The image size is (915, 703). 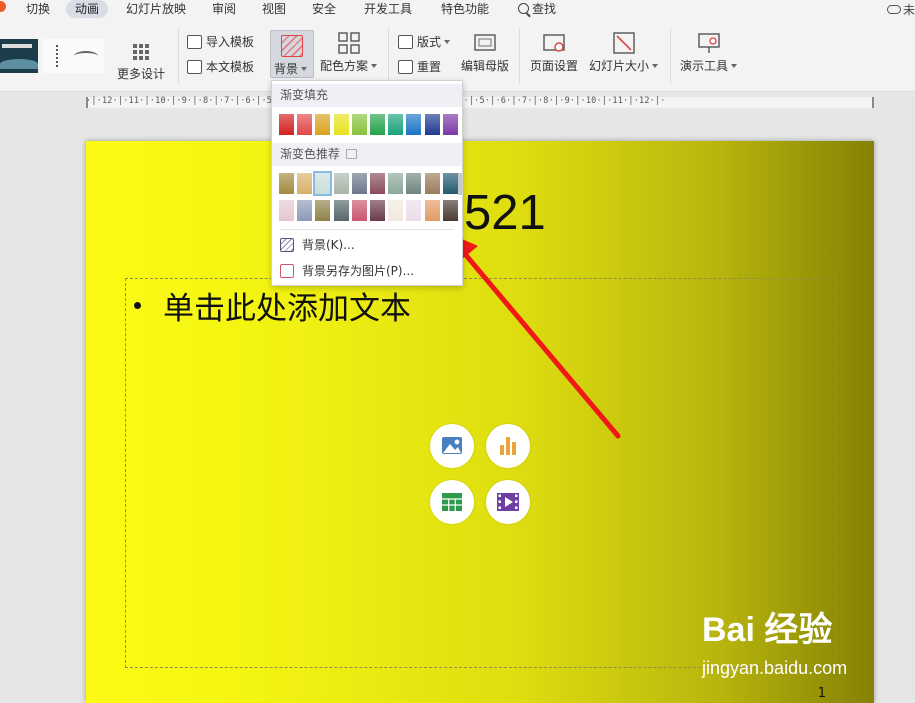 I want to click on watermark-main-text: Bai 经验, so click(x=767, y=630).